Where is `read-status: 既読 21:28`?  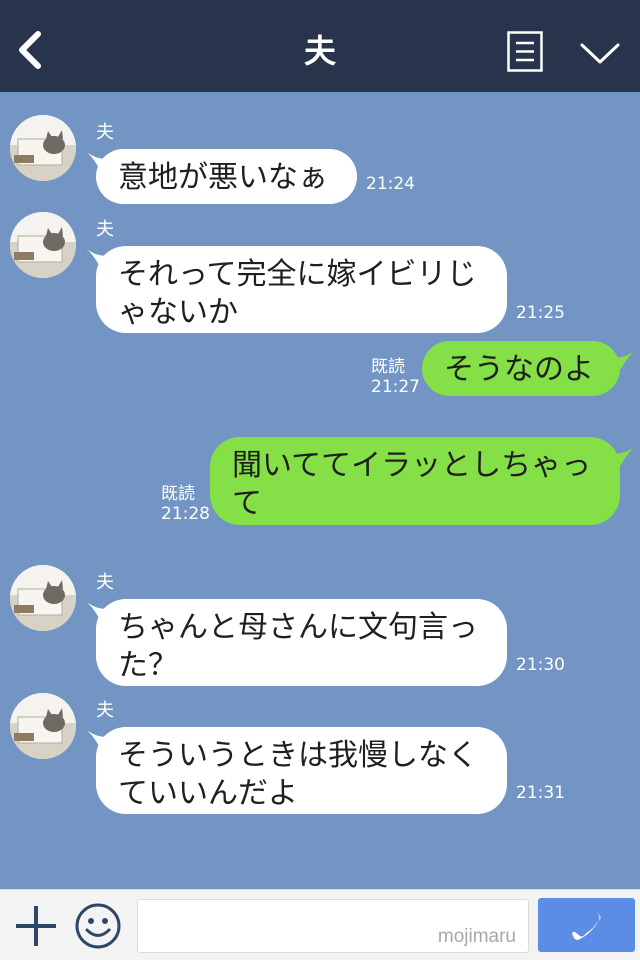
read-status: 既読 21:28 is located at coordinates (185, 504).